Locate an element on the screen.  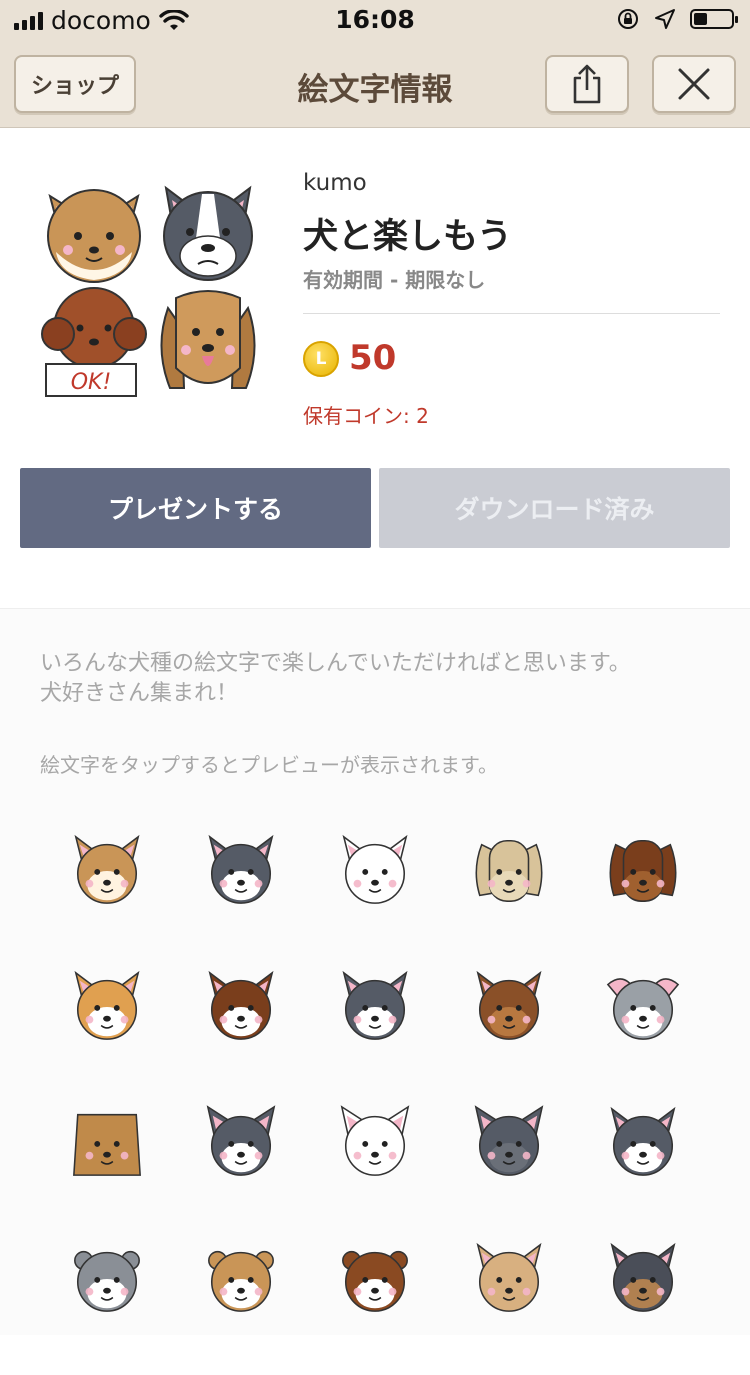
emoji-papillon-brown is located at coordinates (241, 1035).